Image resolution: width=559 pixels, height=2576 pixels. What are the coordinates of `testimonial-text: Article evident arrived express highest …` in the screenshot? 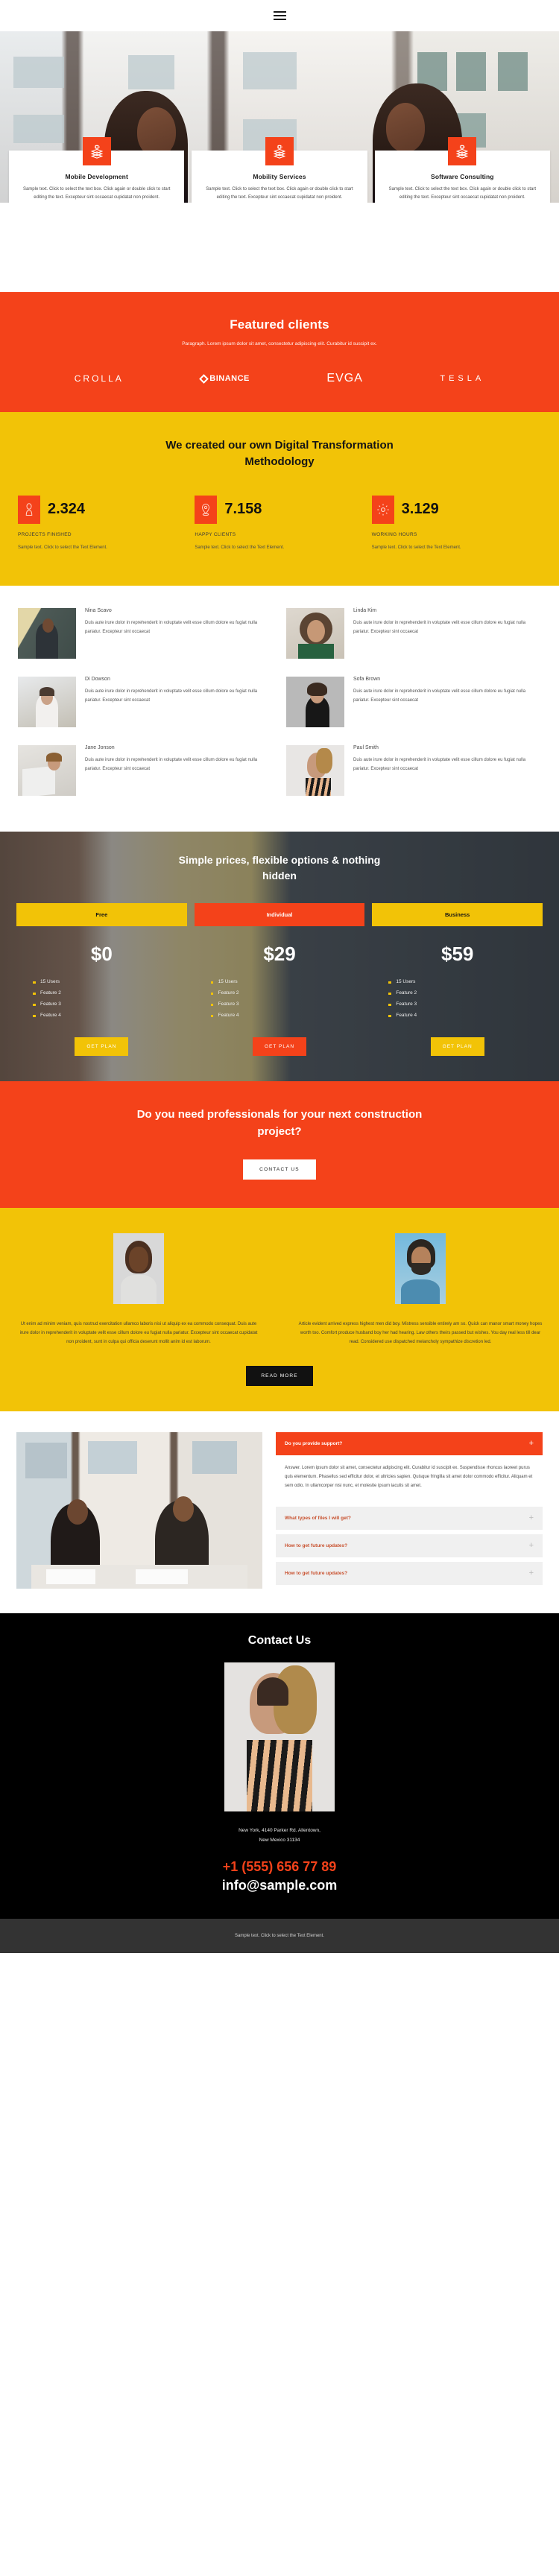 It's located at (420, 1333).